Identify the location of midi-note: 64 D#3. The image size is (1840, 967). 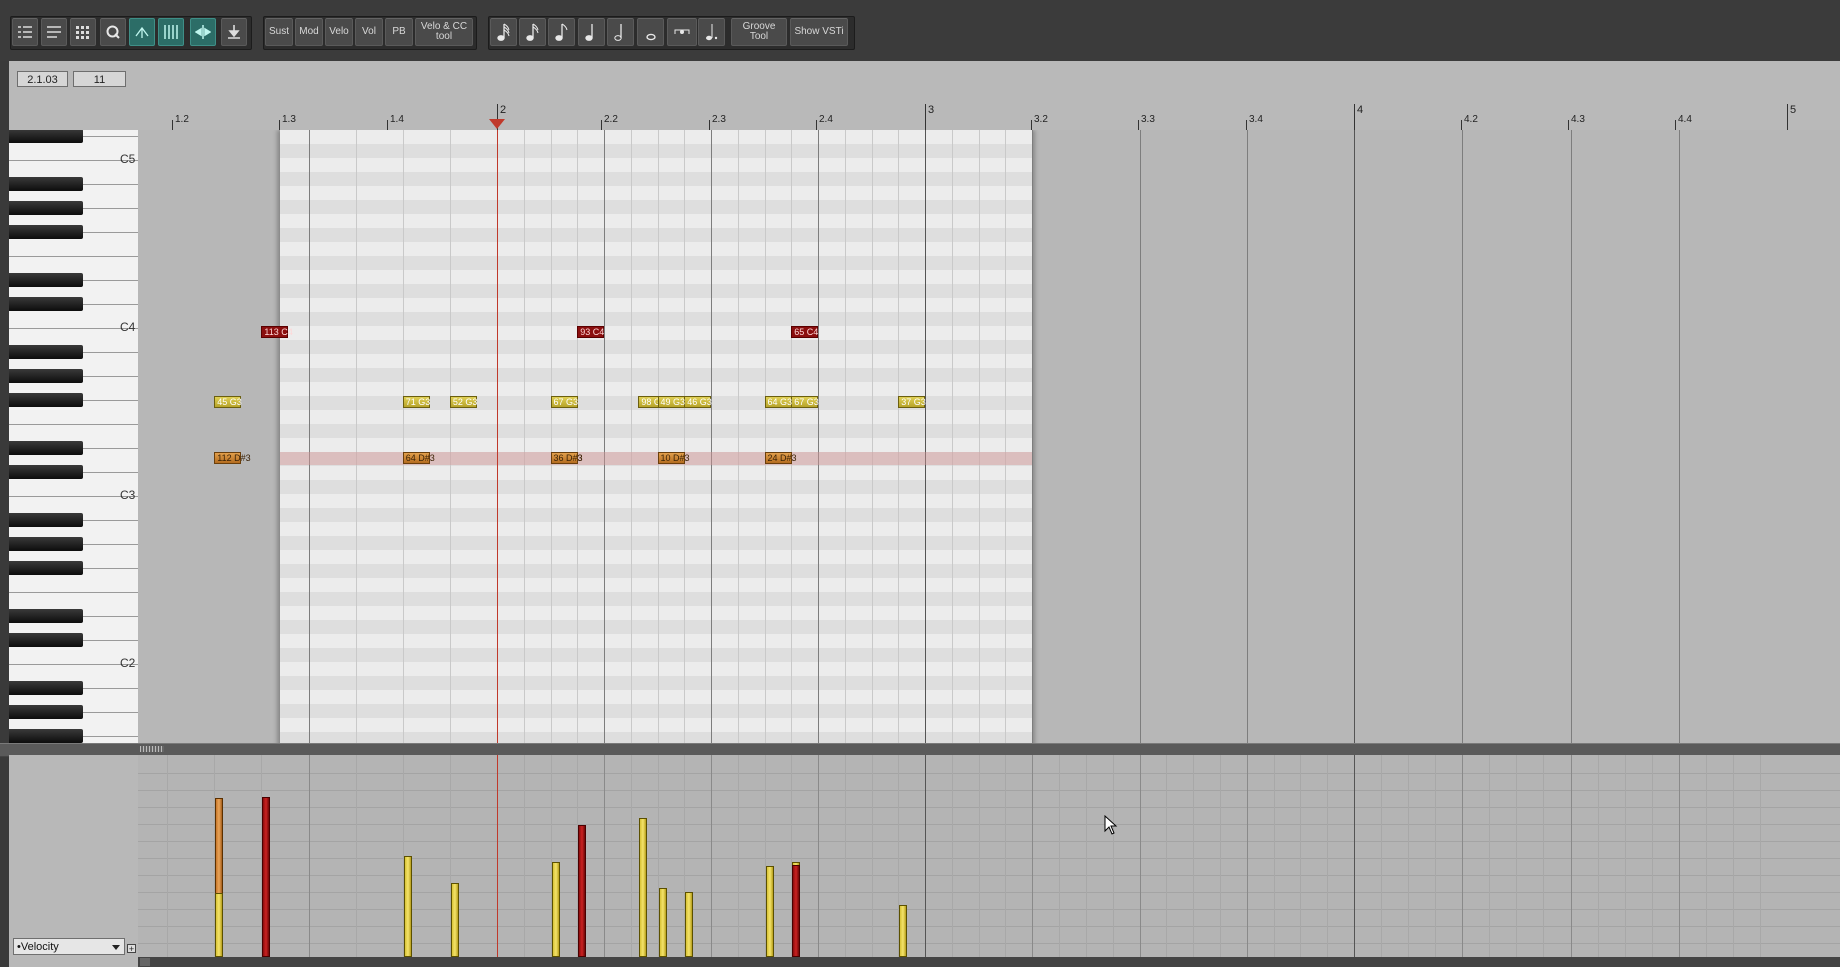
(418, 458).